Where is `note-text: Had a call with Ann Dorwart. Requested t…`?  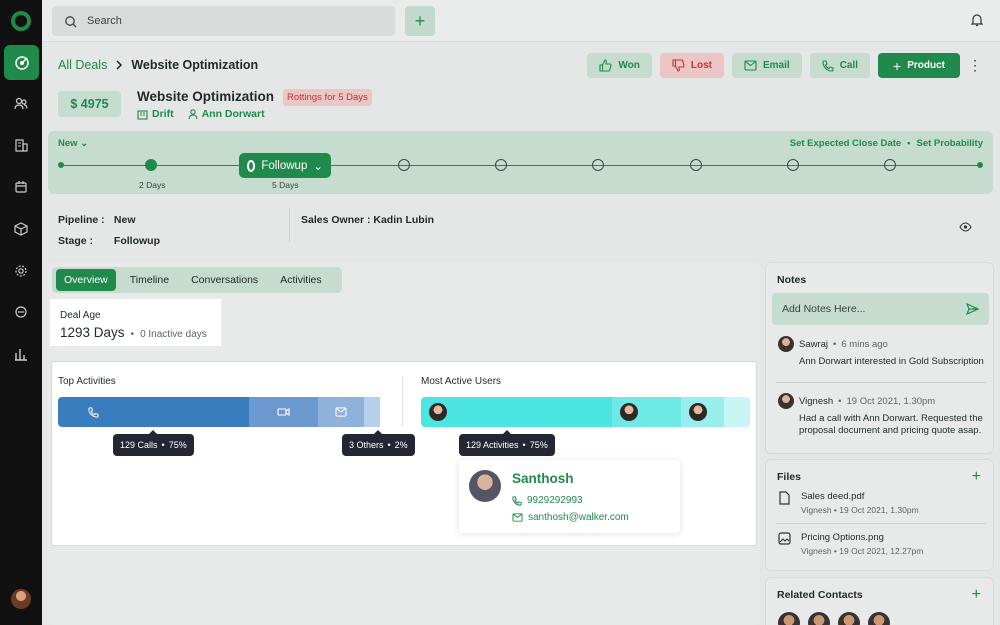
note-text: Had a call with Ann Dorwart. Requested t… is located at coordinates (891, 424).